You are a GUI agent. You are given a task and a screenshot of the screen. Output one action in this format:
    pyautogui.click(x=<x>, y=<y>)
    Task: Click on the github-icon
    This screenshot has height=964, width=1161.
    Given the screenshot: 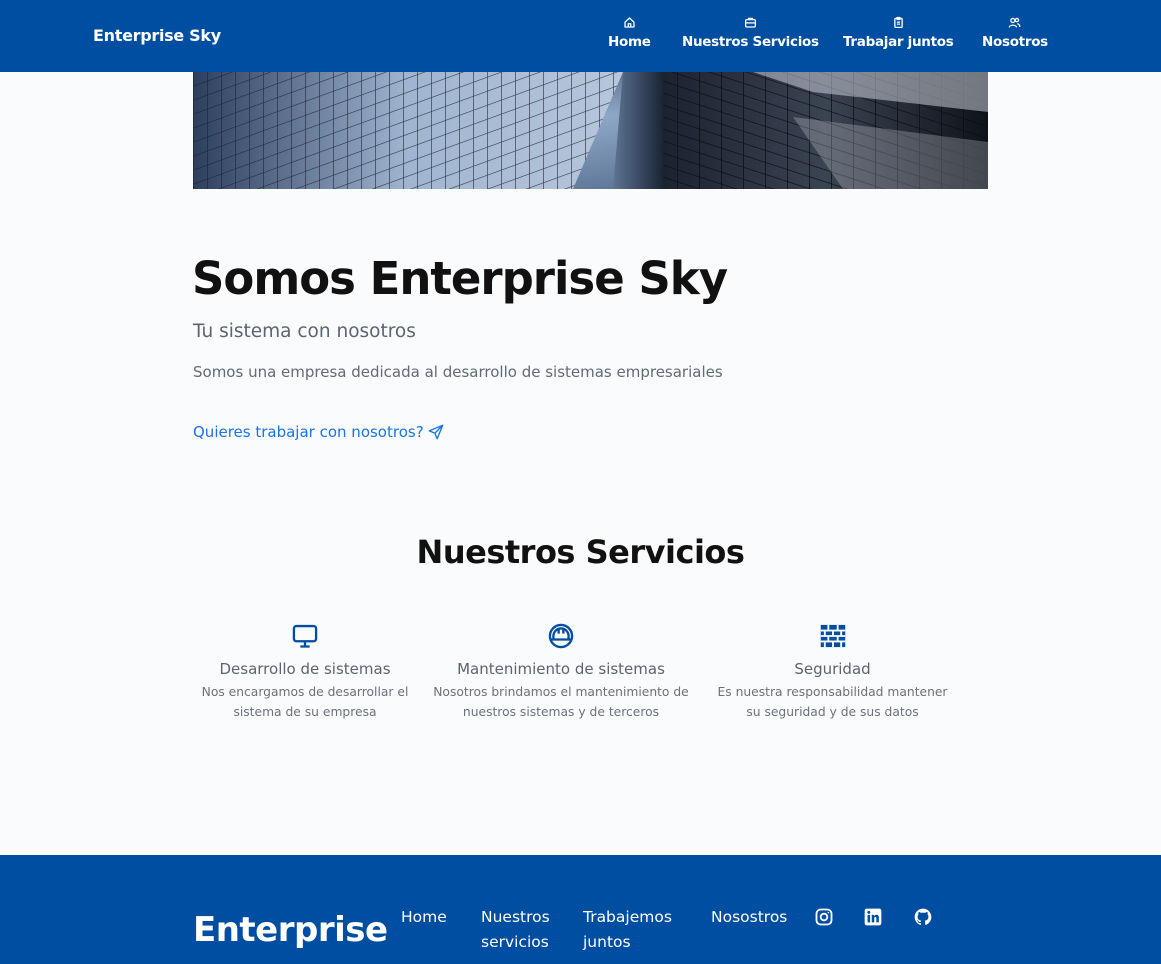 What is the action you would take?
    pyautogui.click(x=923, y=916)
    